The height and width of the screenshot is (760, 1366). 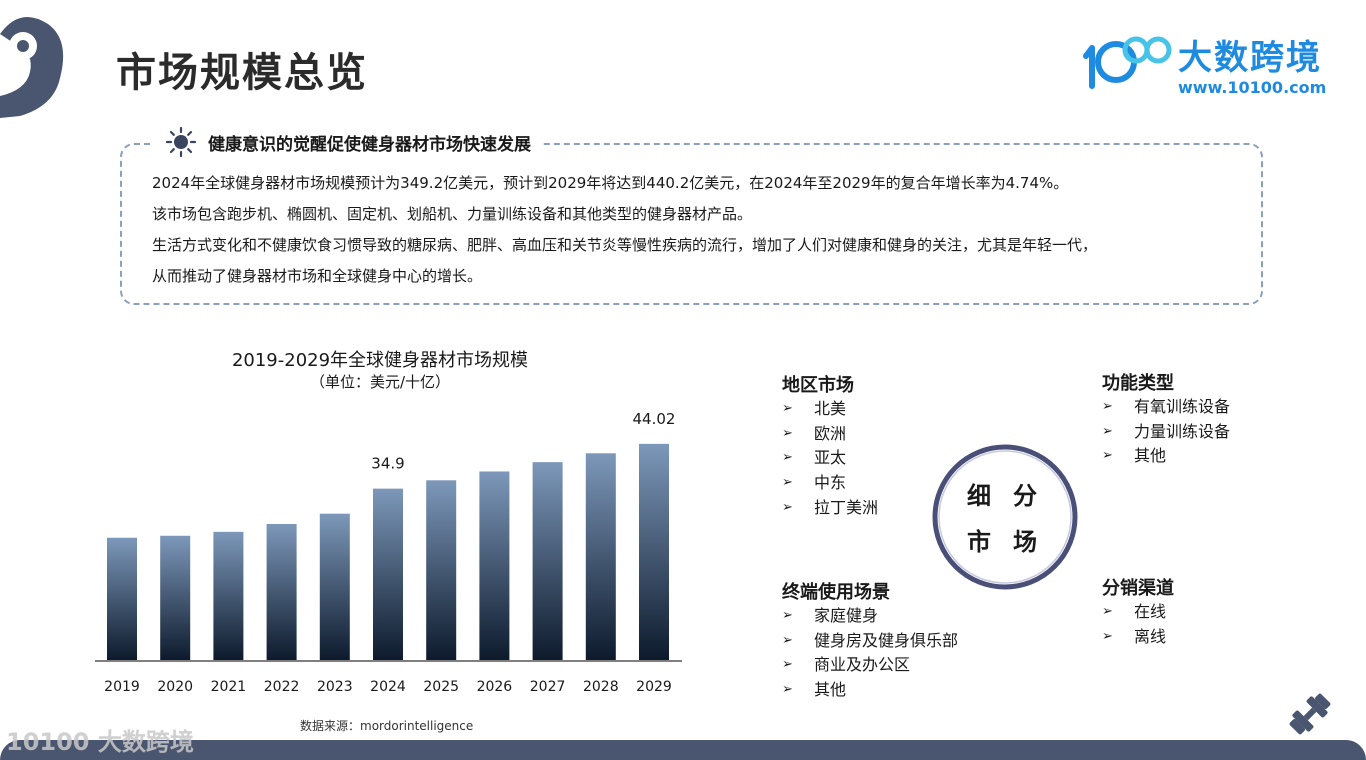 I want to click on bar-2025, so click(x=441, y=570).